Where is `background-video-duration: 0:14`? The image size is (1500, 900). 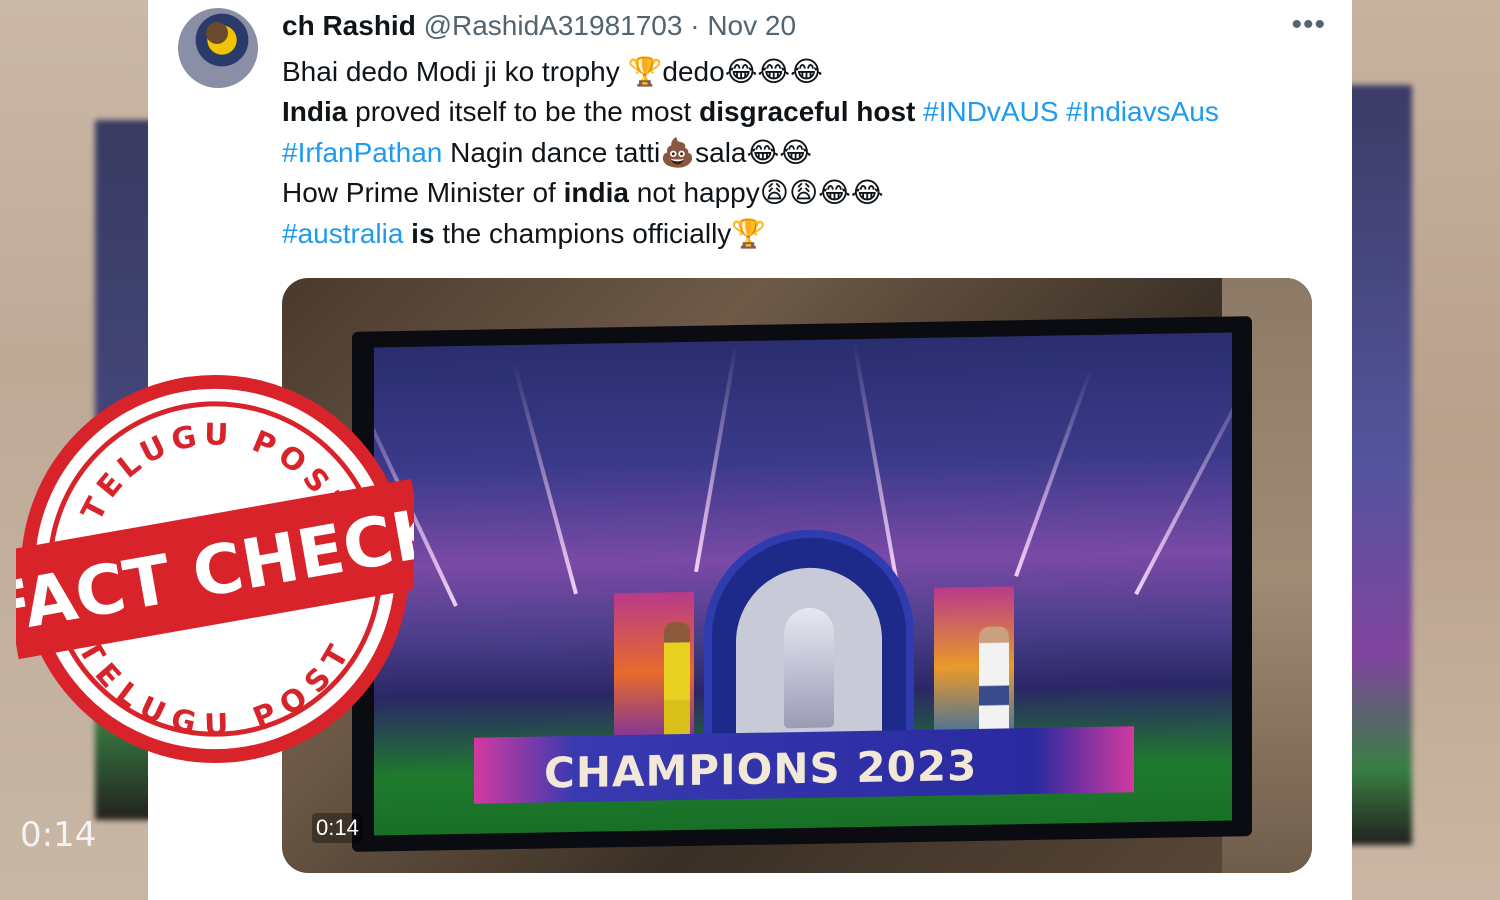 background-video-duration: 0:14 is located at coordinates (58, 835).